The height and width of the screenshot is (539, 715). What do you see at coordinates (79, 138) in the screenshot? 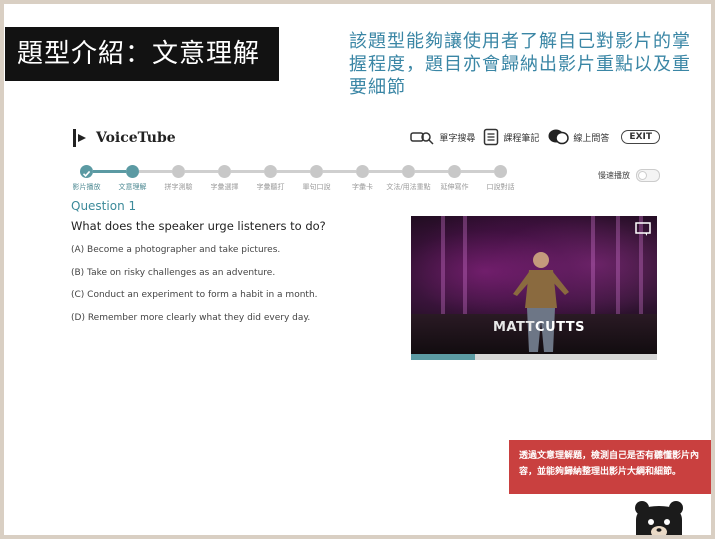
I see `voicetube-logo-icon` at bounding box center [79, 138].